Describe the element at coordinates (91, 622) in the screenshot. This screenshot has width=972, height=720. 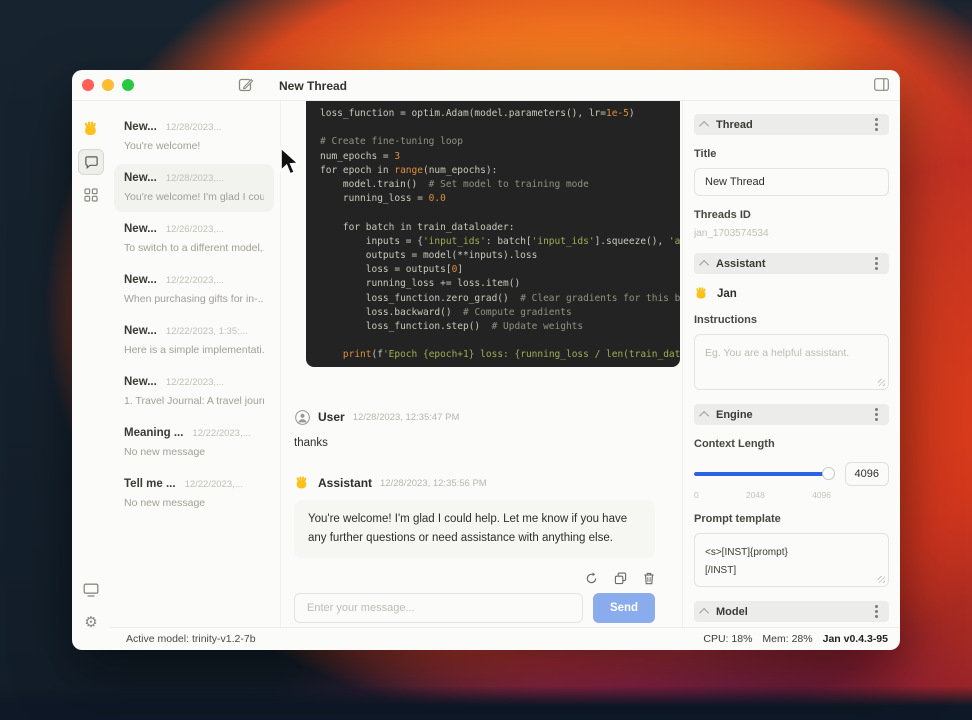
I see `settings-gear-icon: ⚙` at that location.